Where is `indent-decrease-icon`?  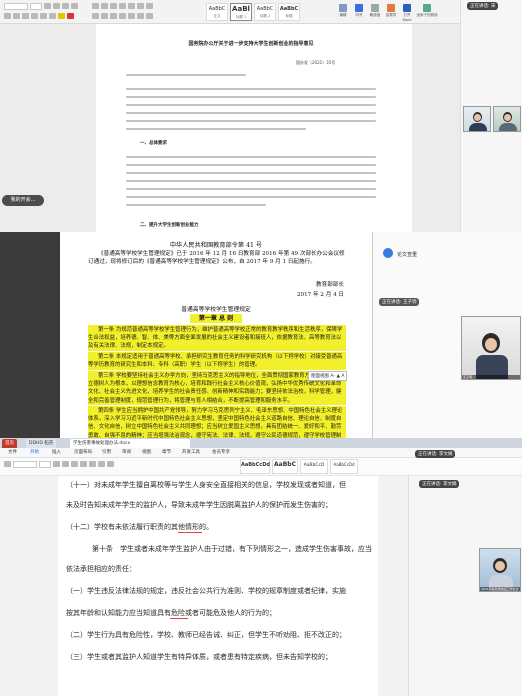 indent-decrease-icon is located at coordinates (122, 6).